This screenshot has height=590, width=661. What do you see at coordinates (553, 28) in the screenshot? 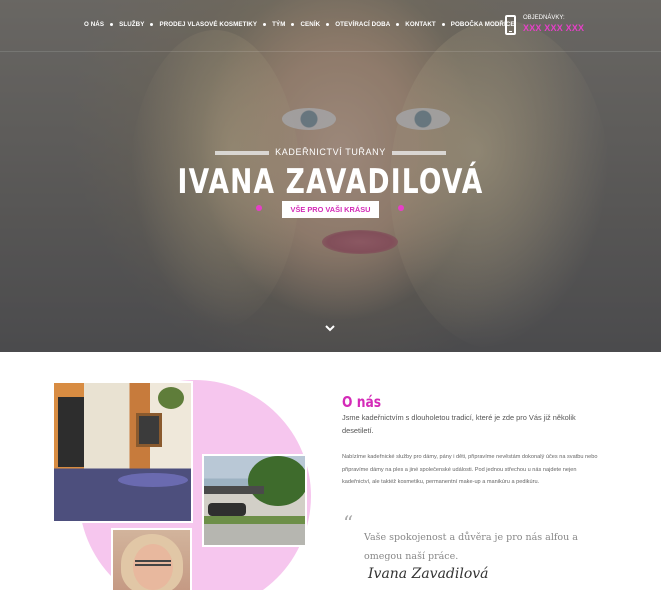
I see `order-phone-number: XXX XXX XXX` at bounding box center [553, 28].